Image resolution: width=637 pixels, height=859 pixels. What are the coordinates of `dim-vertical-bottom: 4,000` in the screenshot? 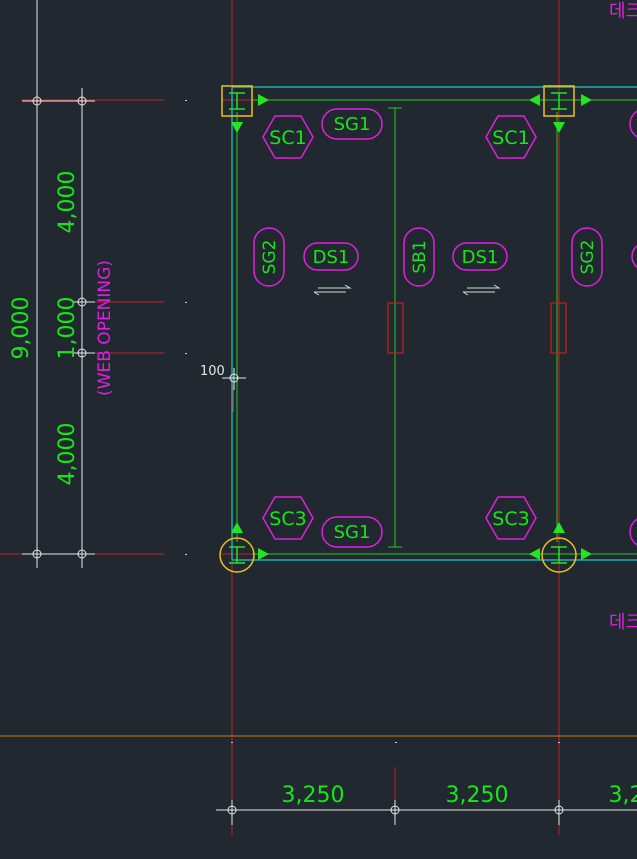 It's located at (67, 454).